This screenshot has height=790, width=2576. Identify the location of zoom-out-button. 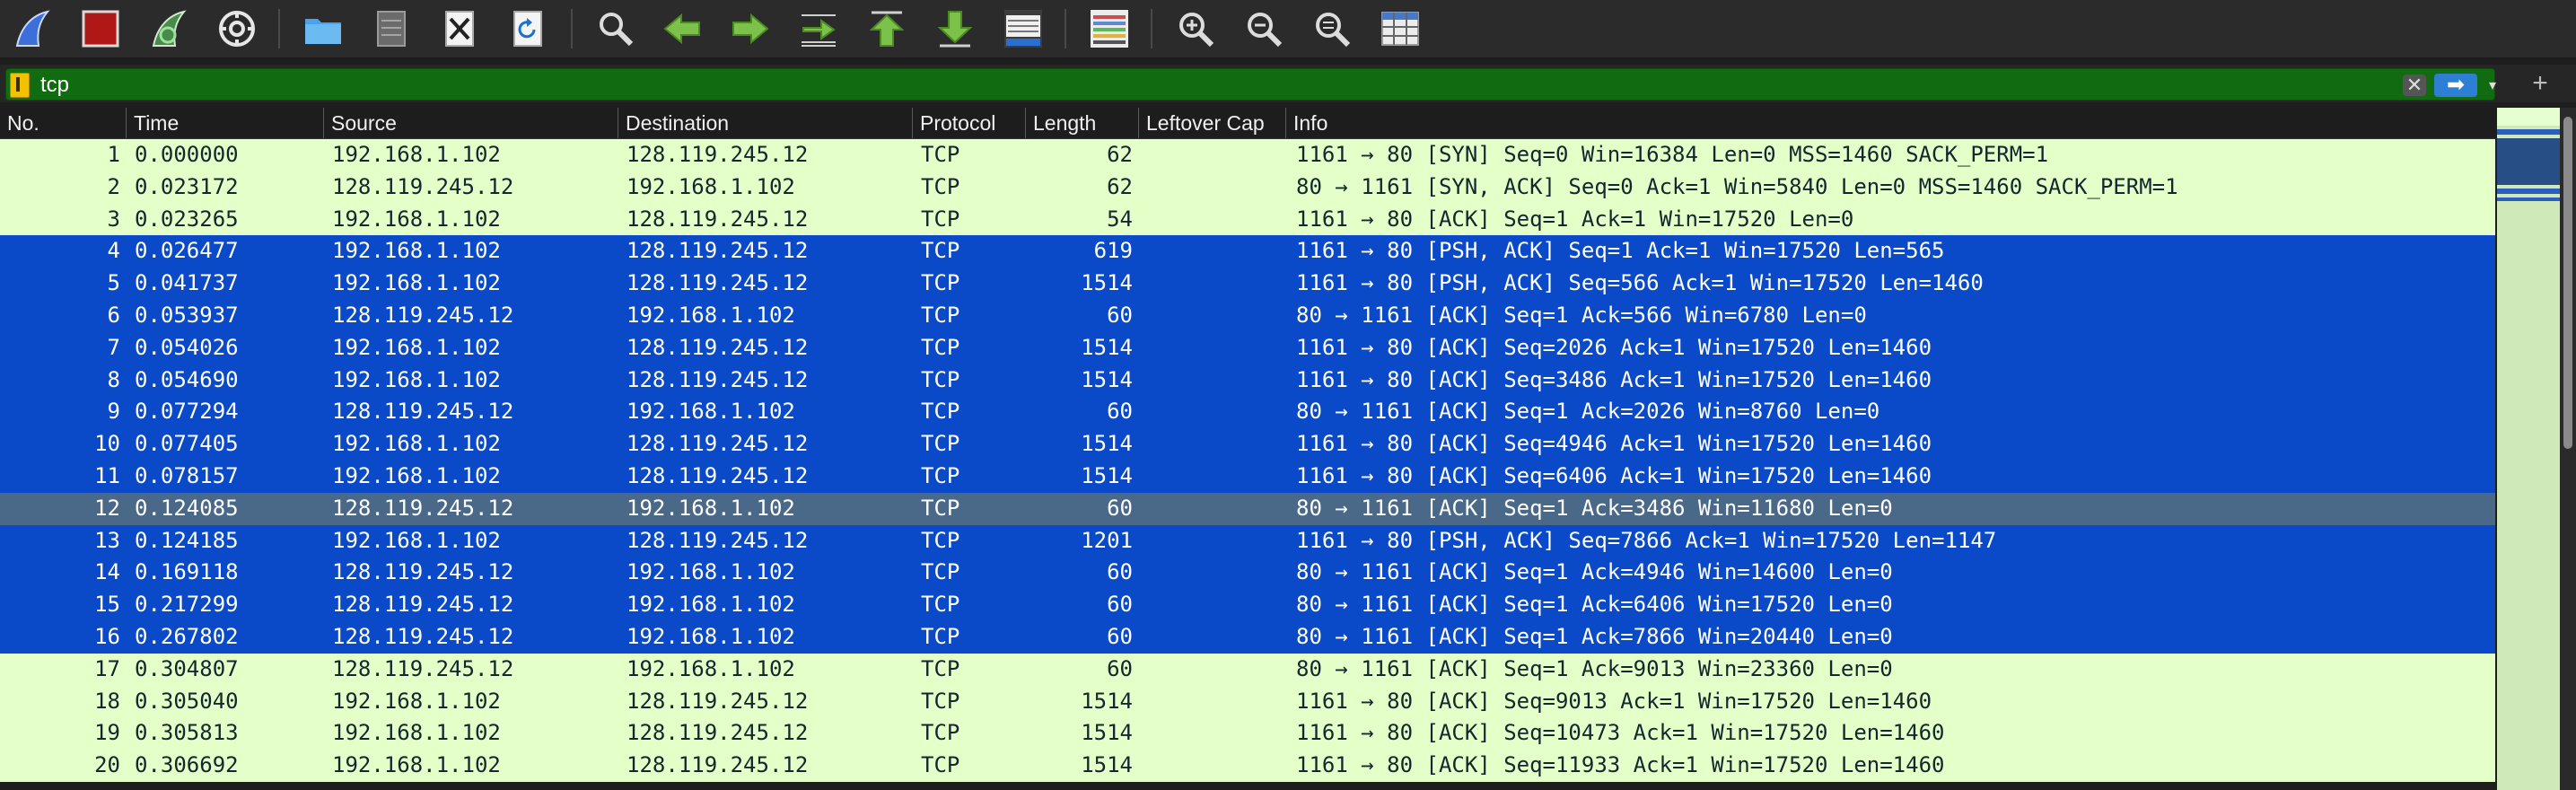
(1263, 28).